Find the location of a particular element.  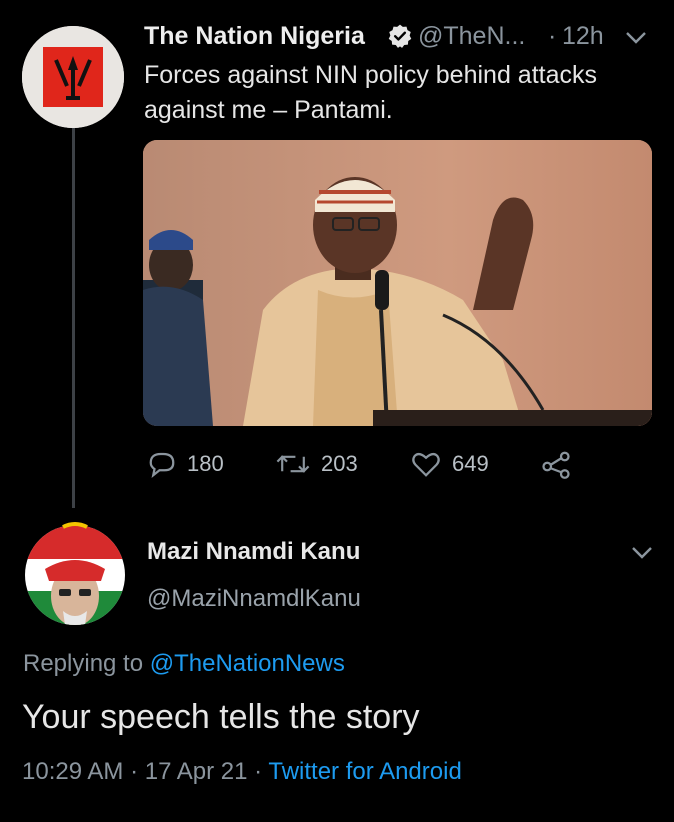

reply-text: Your speech tells the story is located at coordinates (221, 717).